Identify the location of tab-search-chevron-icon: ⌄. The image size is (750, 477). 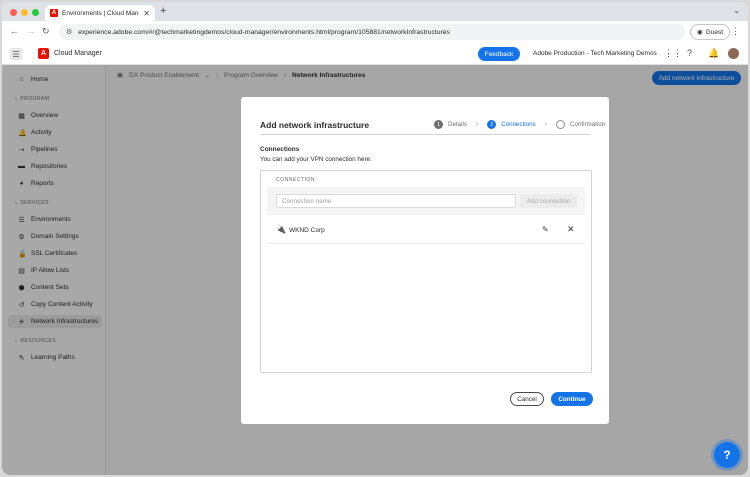
(736, 10).